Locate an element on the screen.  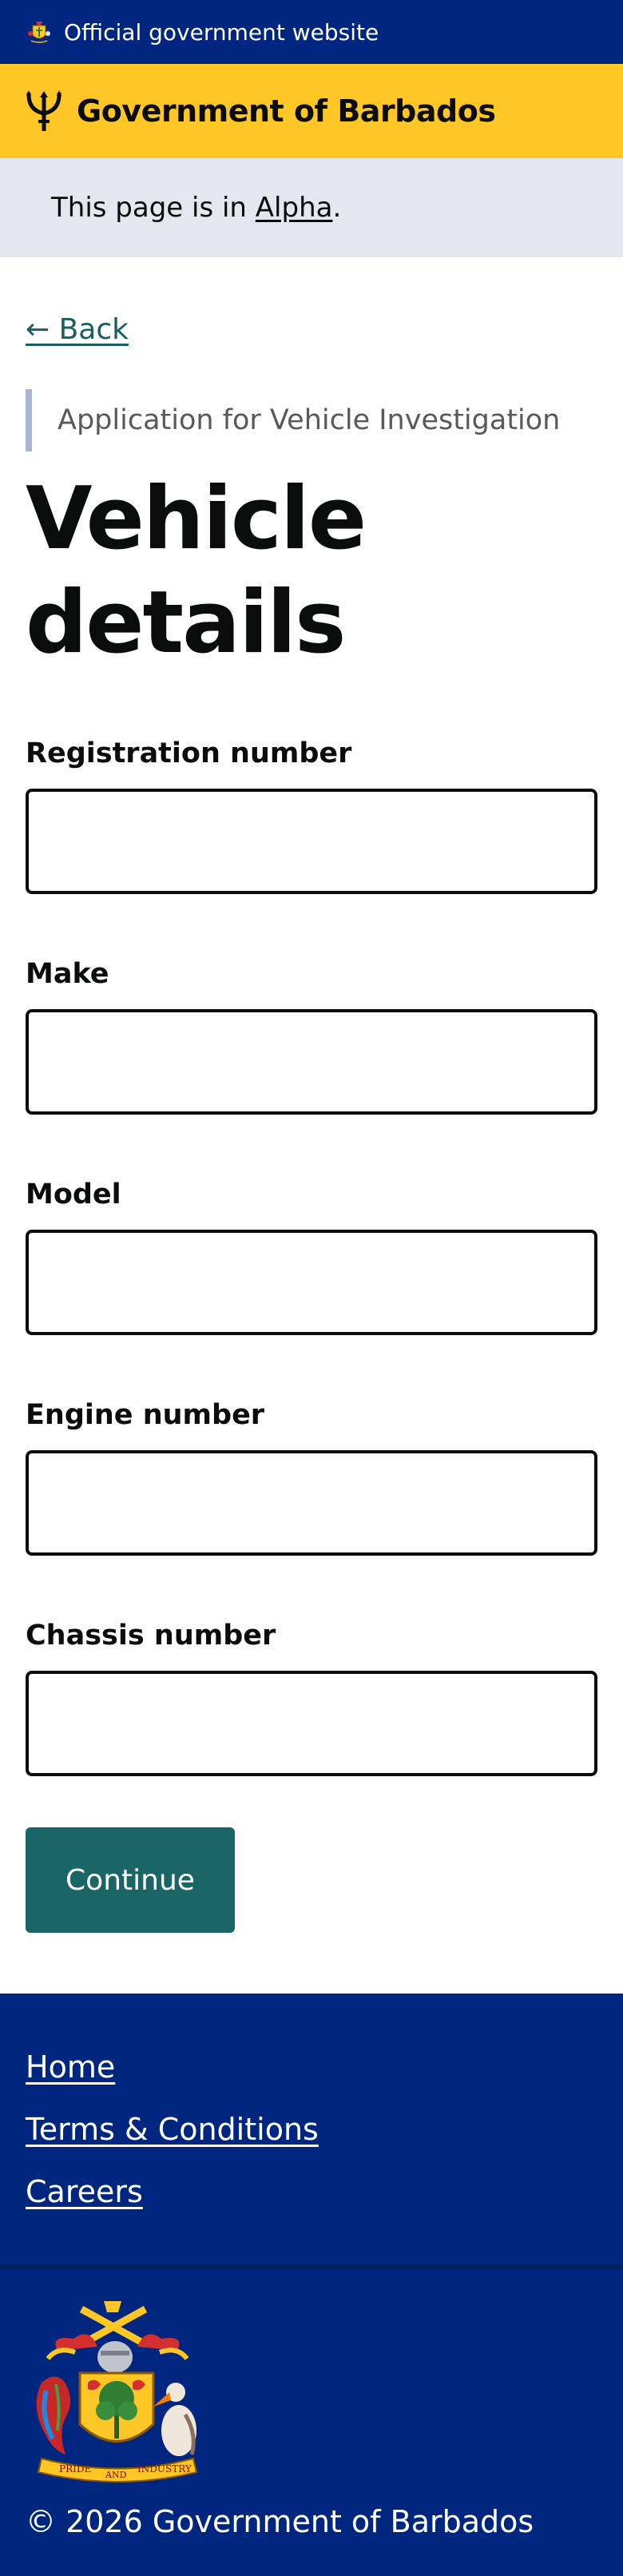
page-caption: Application for Vehicle Investigation is located at coordinates (311, 420).